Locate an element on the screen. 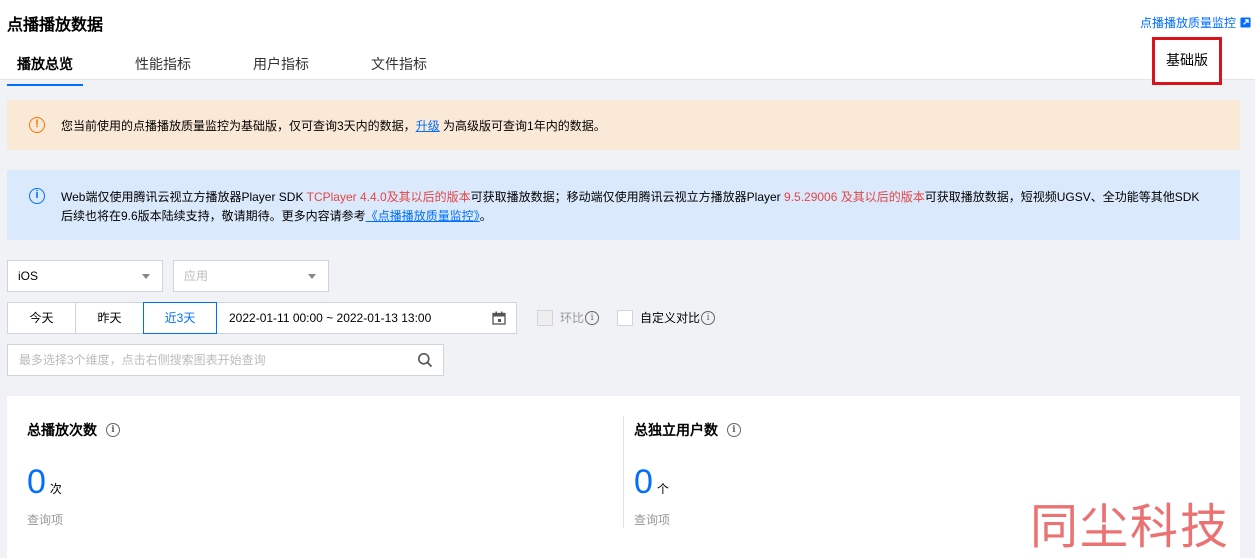 This screenshot has height=558, width=1255. info-text-tcplayer: TCPlayer 4.4.0及其以后的版本 is located at coordinates (388, 197).